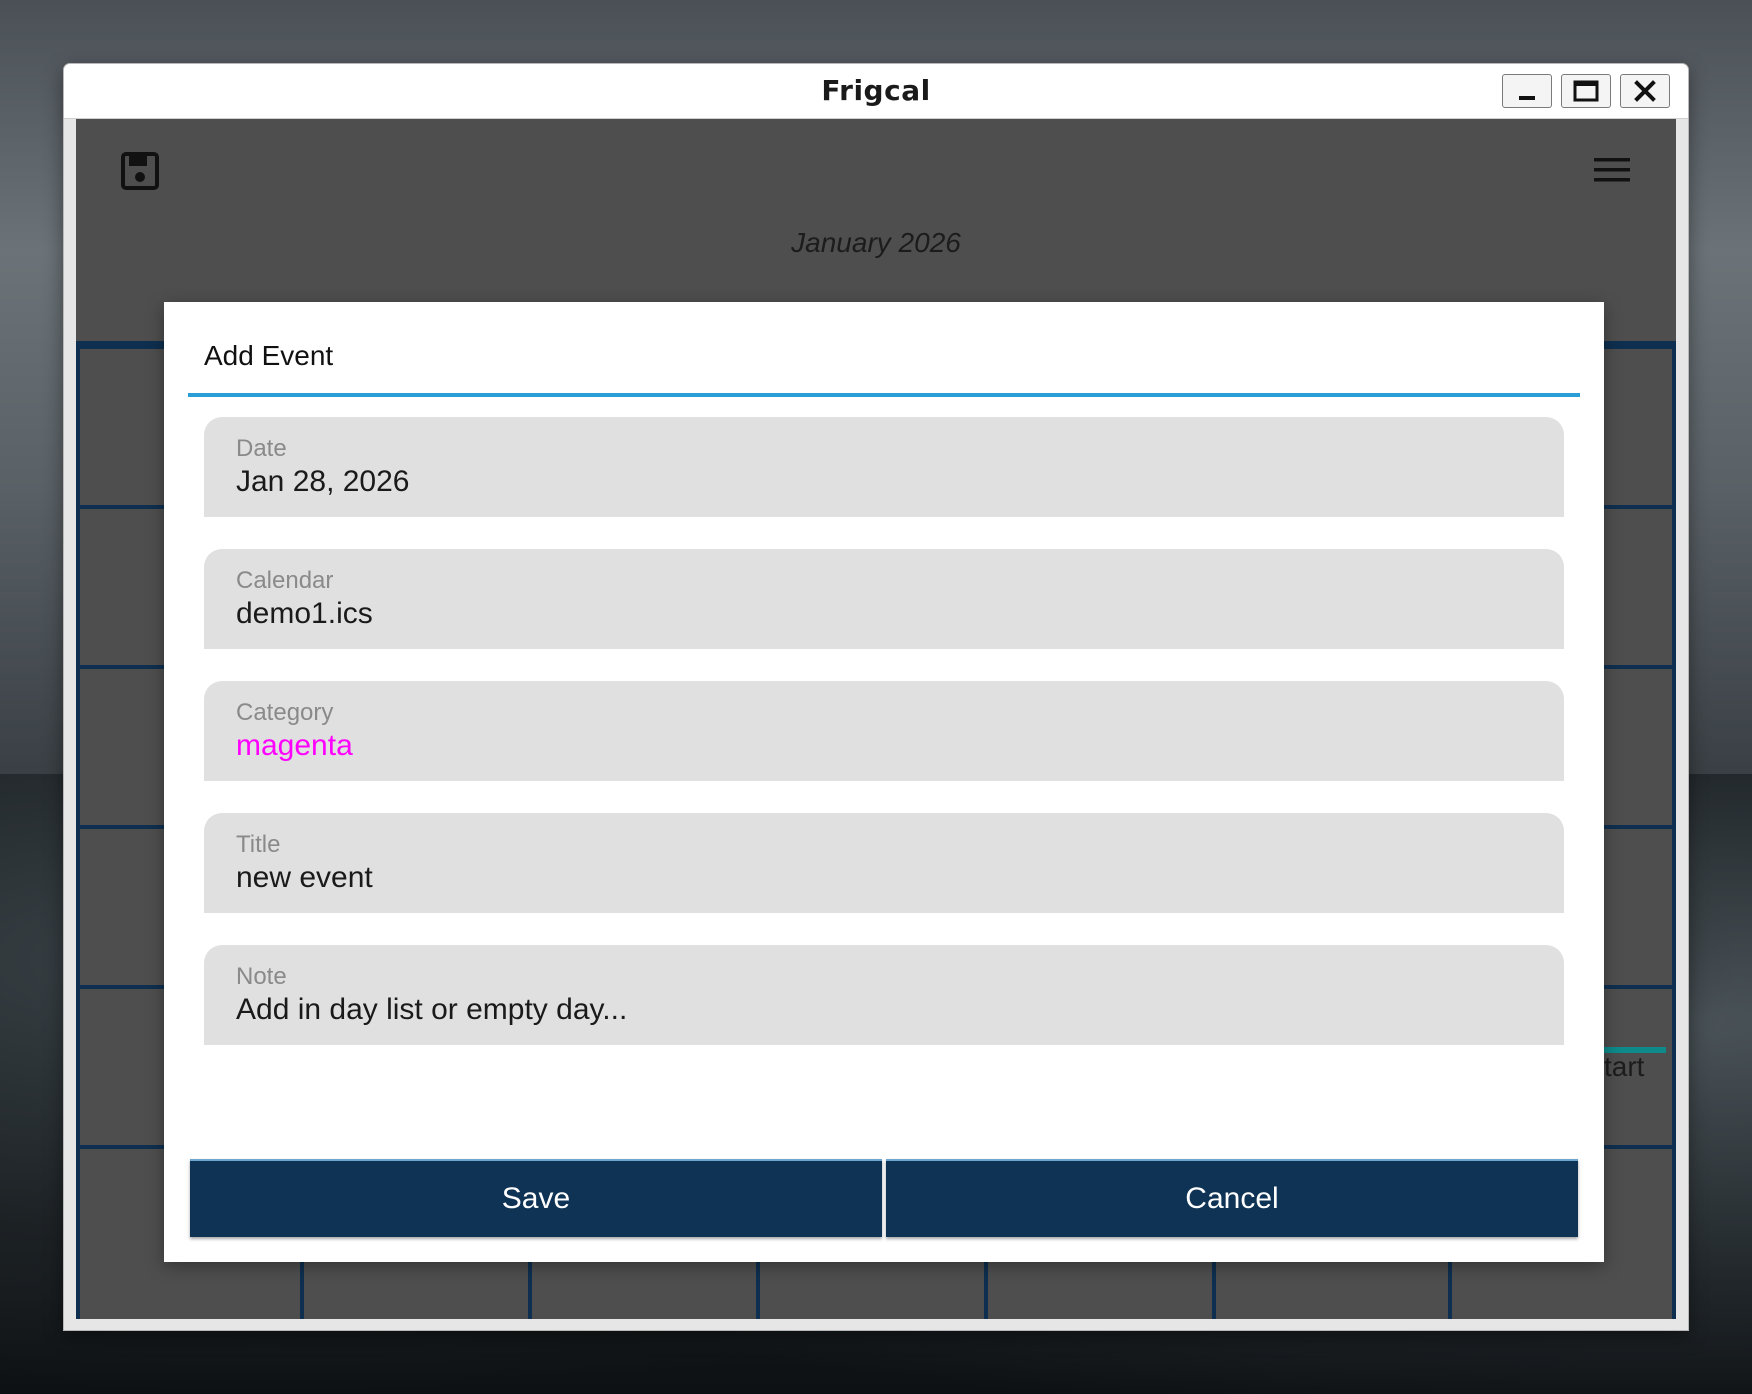  Describe the element at coordinates (261, 976) in the screenshot. I see `note-label: Note` at that location.